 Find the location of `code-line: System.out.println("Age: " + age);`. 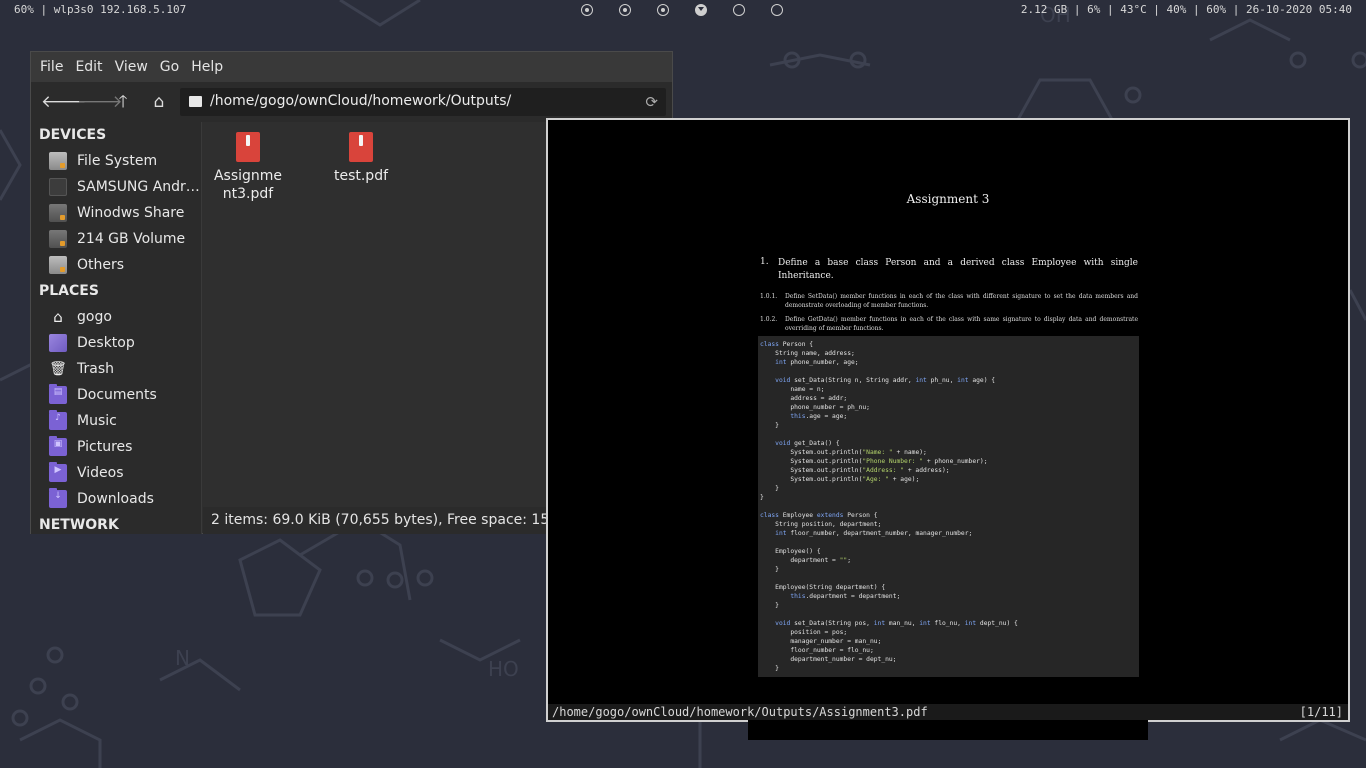

code-line: System.out.println("Age: " + age); is located at coordinates (840, 479).